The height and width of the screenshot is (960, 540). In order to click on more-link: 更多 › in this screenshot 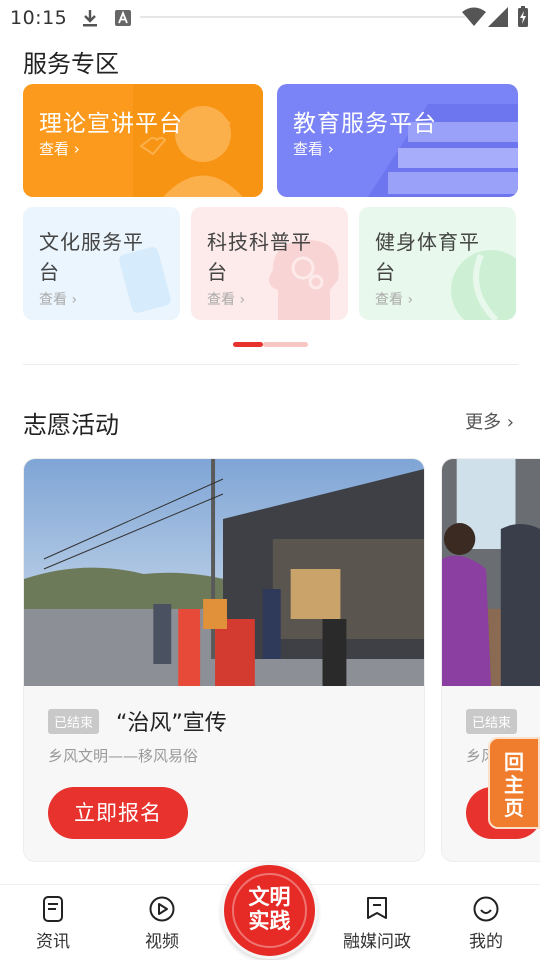, I will do `click(489, 421)`.